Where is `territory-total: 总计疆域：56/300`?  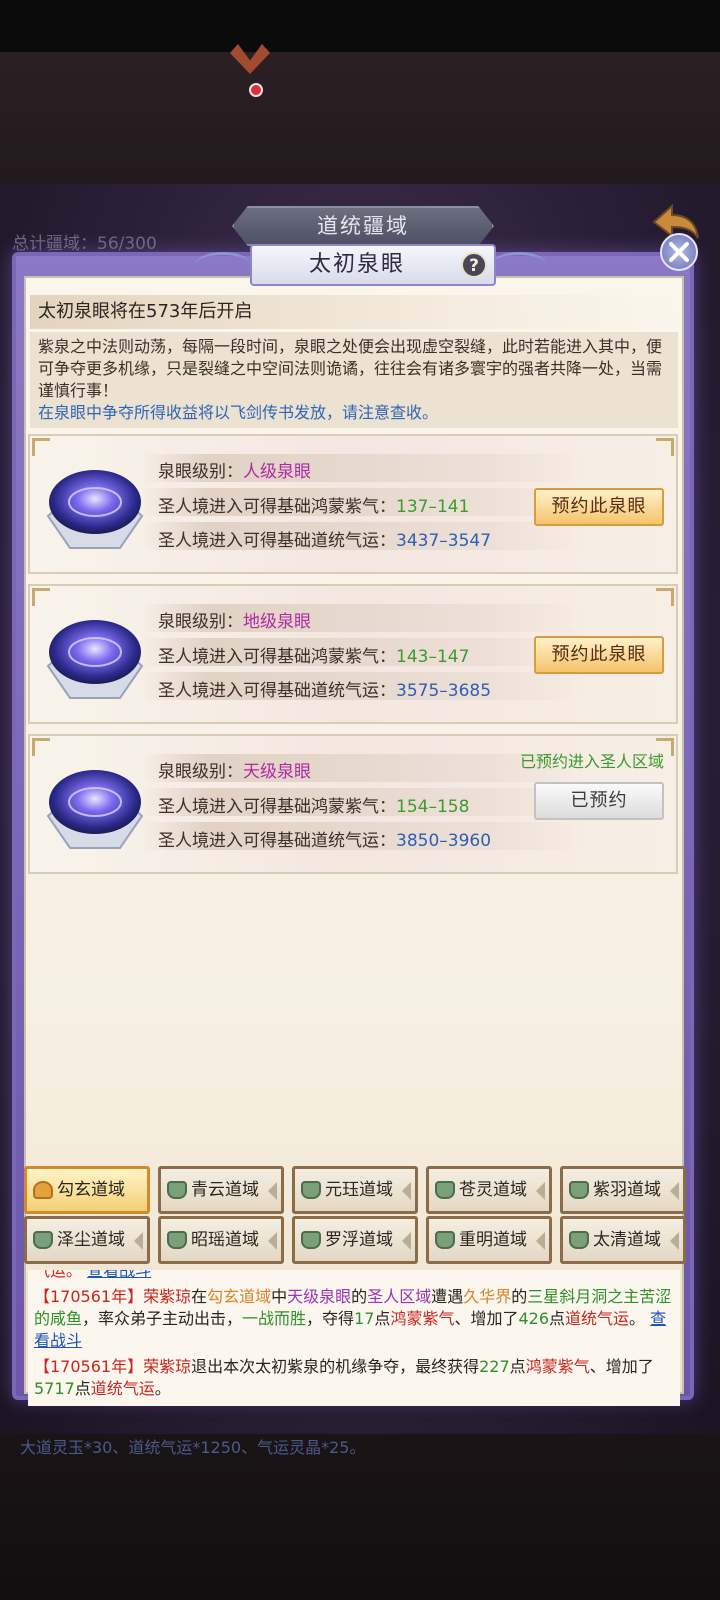
territory-total: 总计疆域：56/300 is located at coordinates (84, 244).